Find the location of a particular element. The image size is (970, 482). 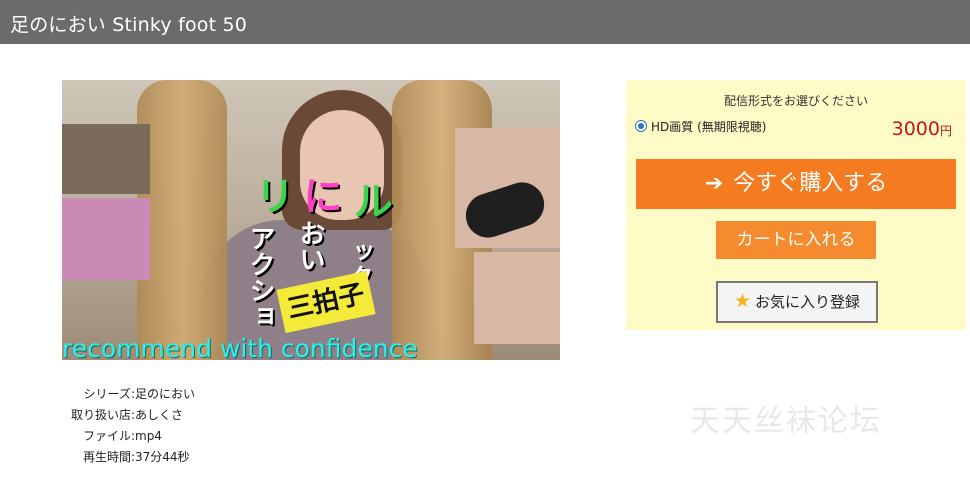

buy-now-button: ➔ 今すぐ購入する is located at coordinates (796, 184).